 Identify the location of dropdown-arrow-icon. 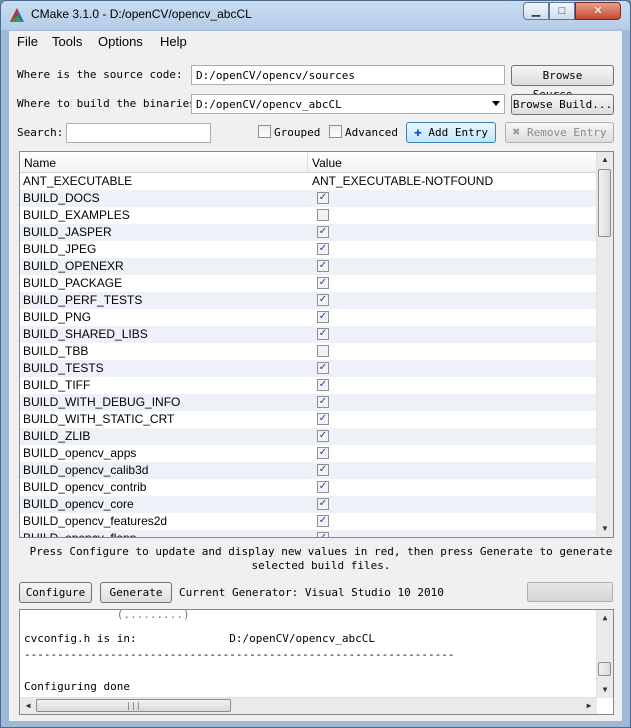
(496, 103).